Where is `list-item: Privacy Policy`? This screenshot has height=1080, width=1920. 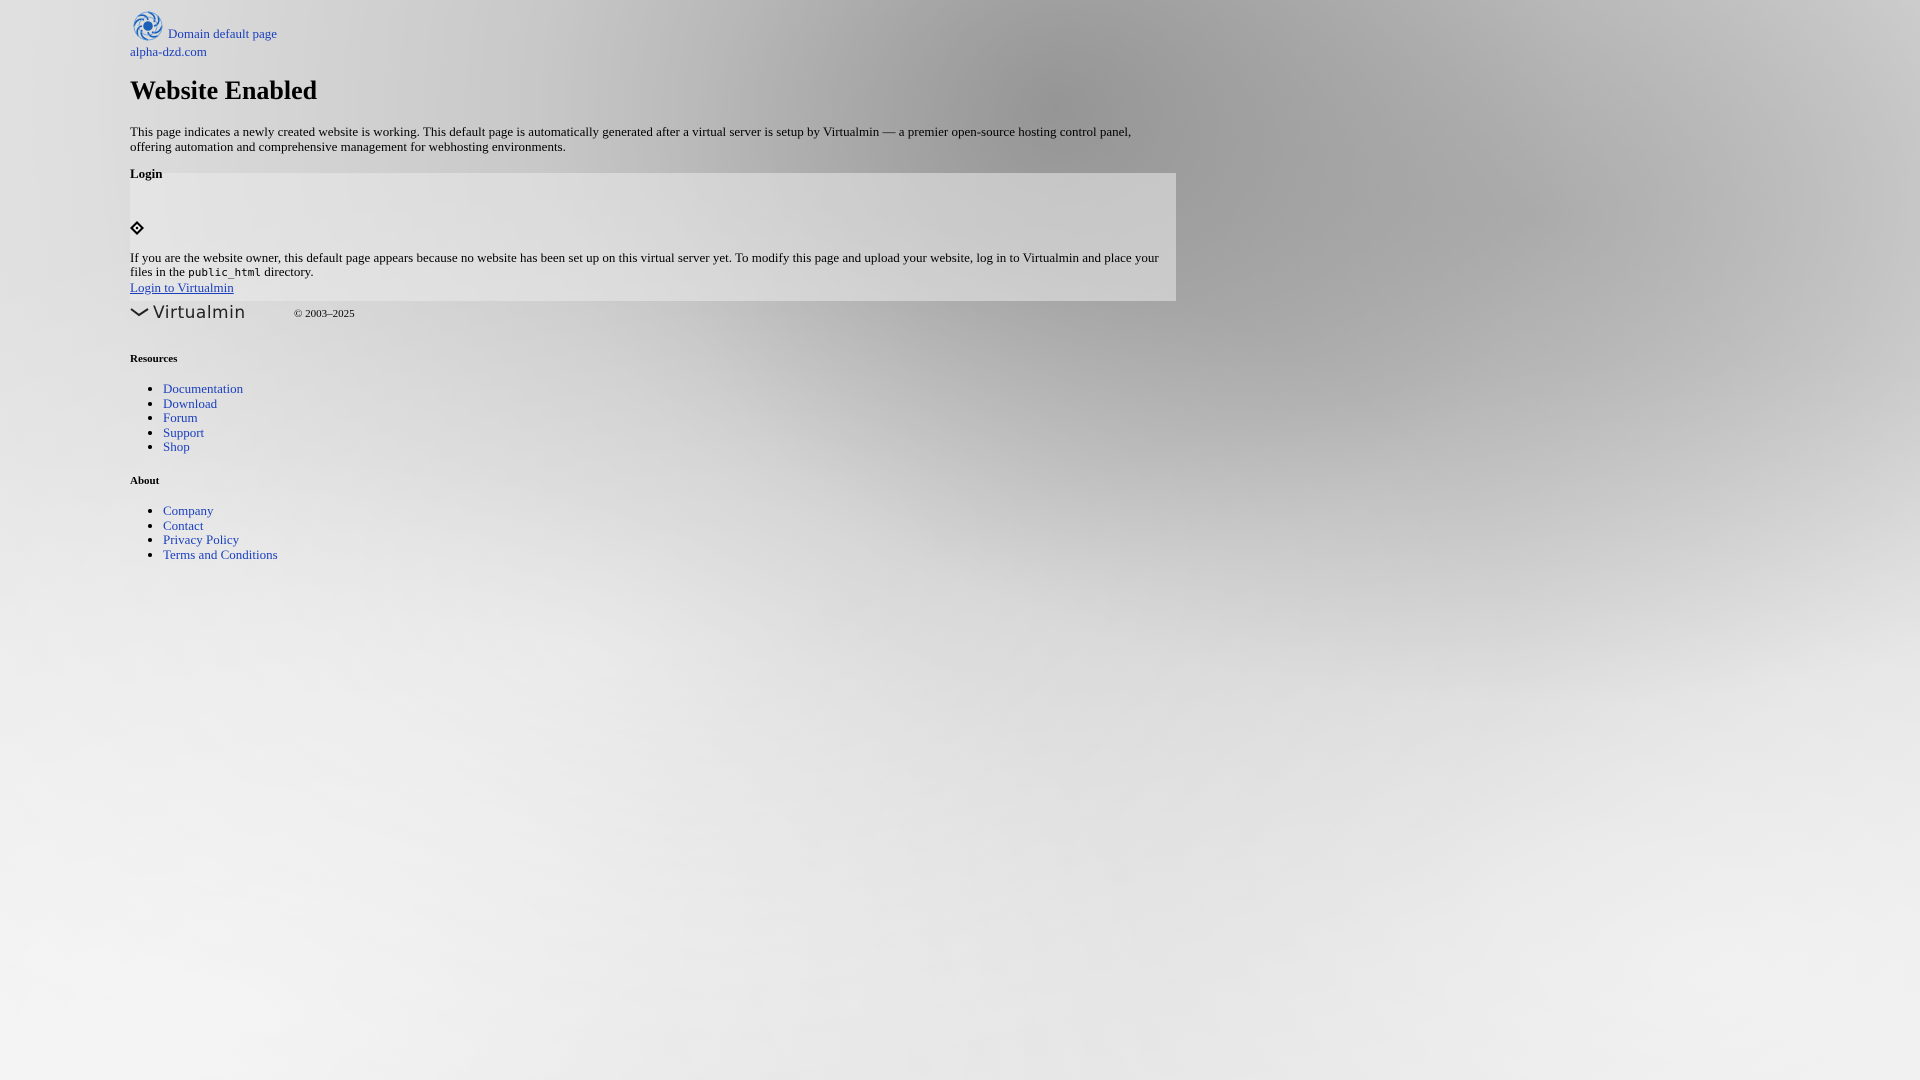 list-item: Privacy Policy is located at coordinates (669, 540).